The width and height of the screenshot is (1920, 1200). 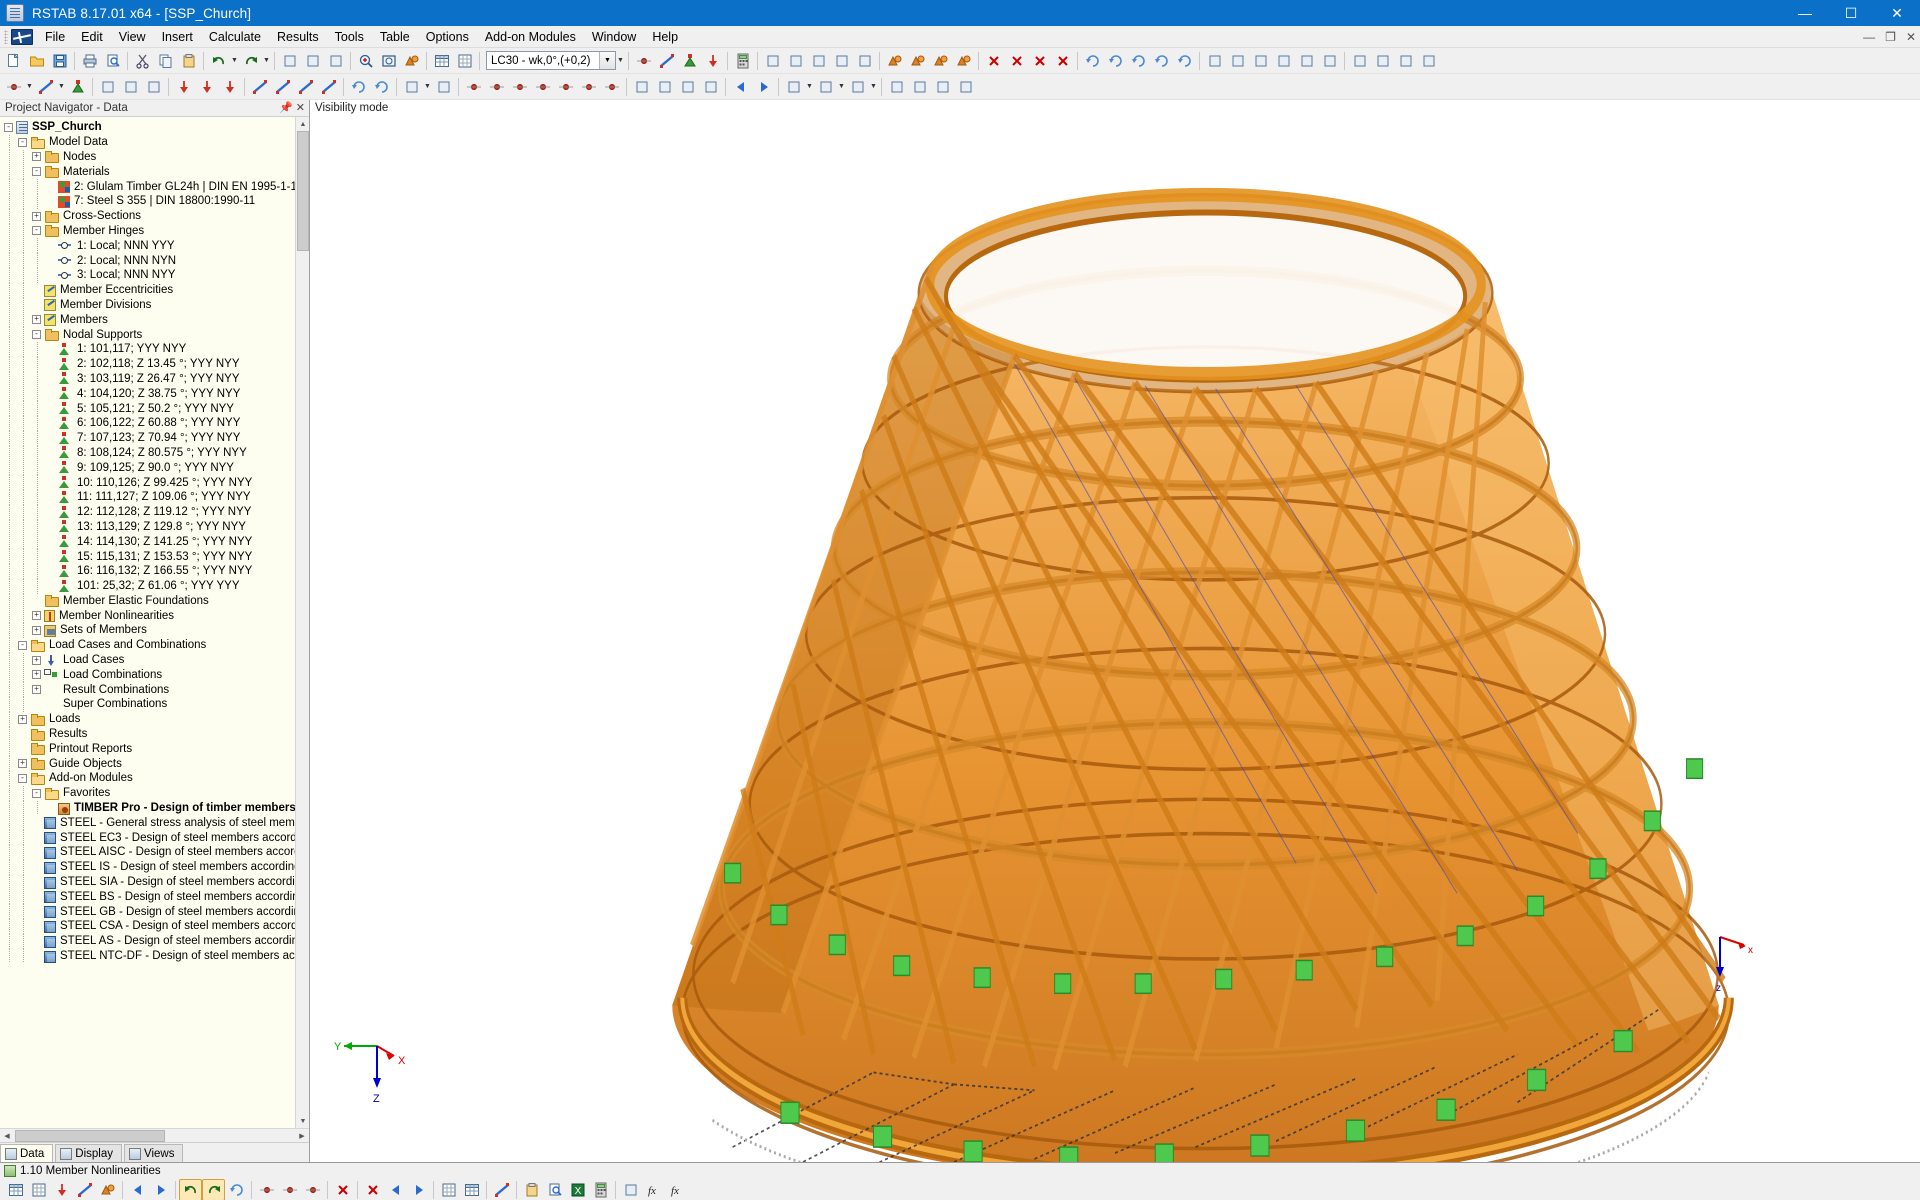 I want to click on tree-item: 5: 105,121; Z 50.2 °; YYY NYY, so click(x=154, y=408).